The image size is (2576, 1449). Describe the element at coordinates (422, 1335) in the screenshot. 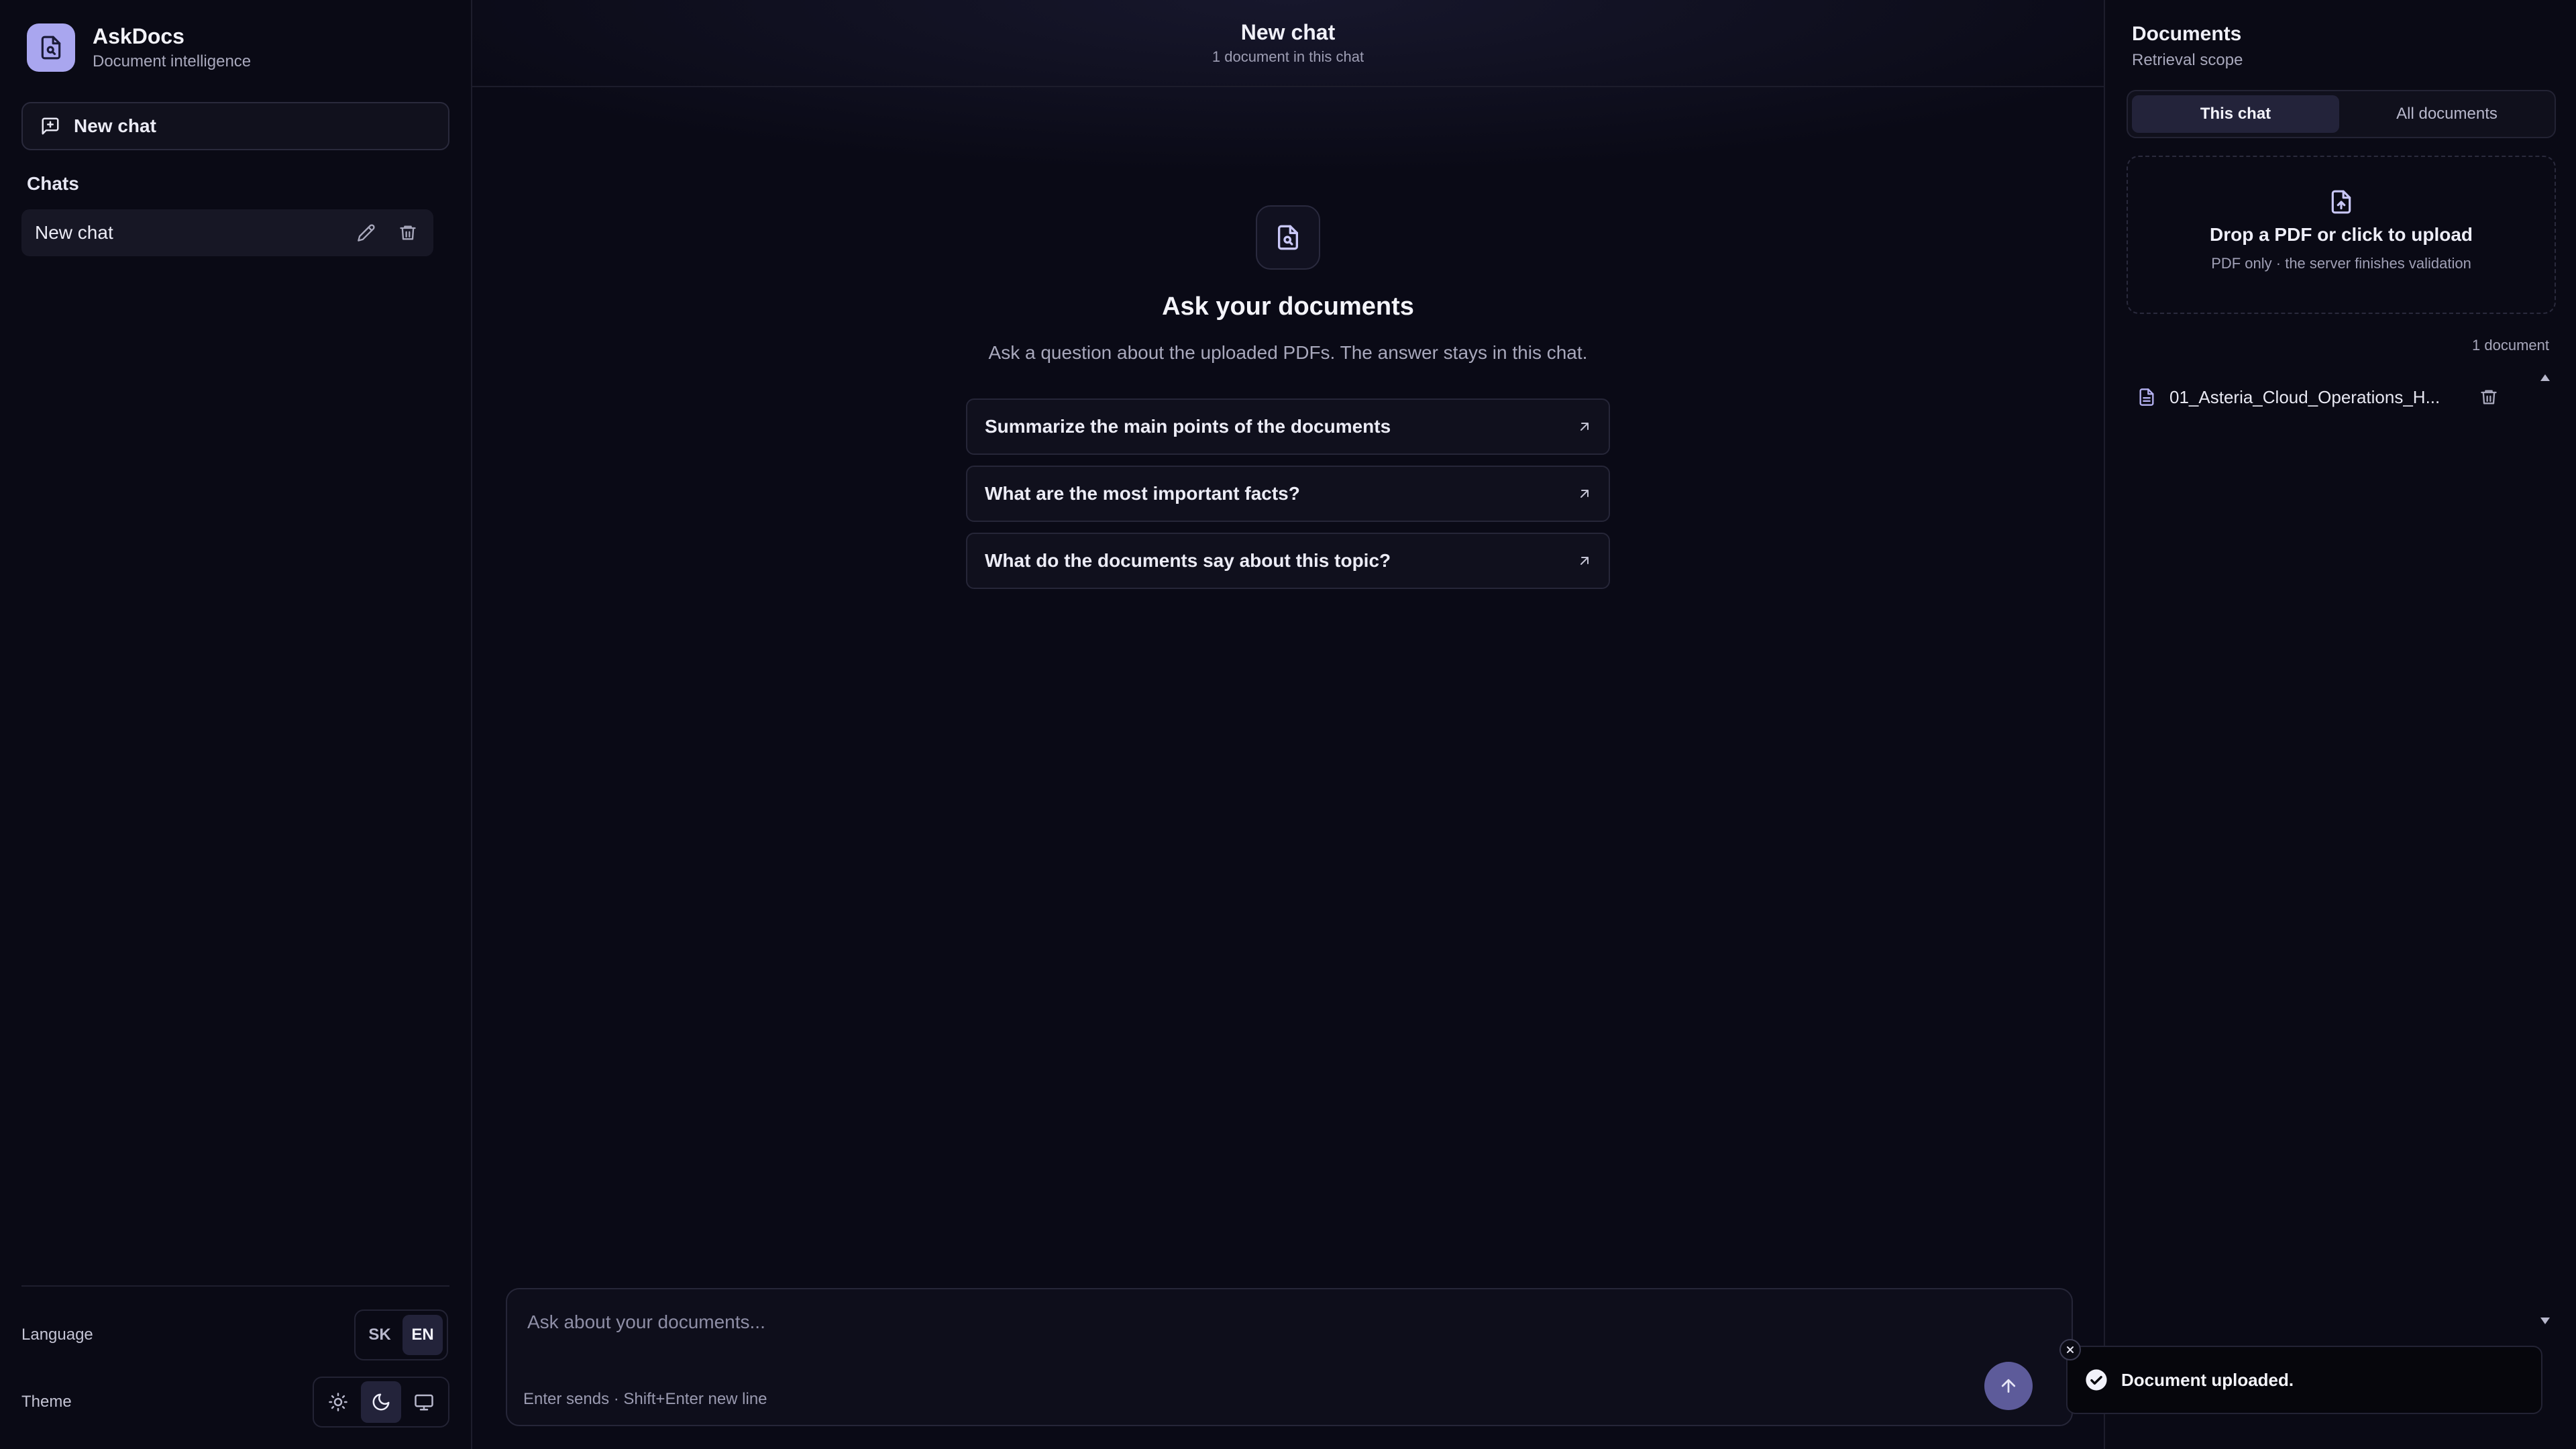

I see `language-option-en: EN` at that location.